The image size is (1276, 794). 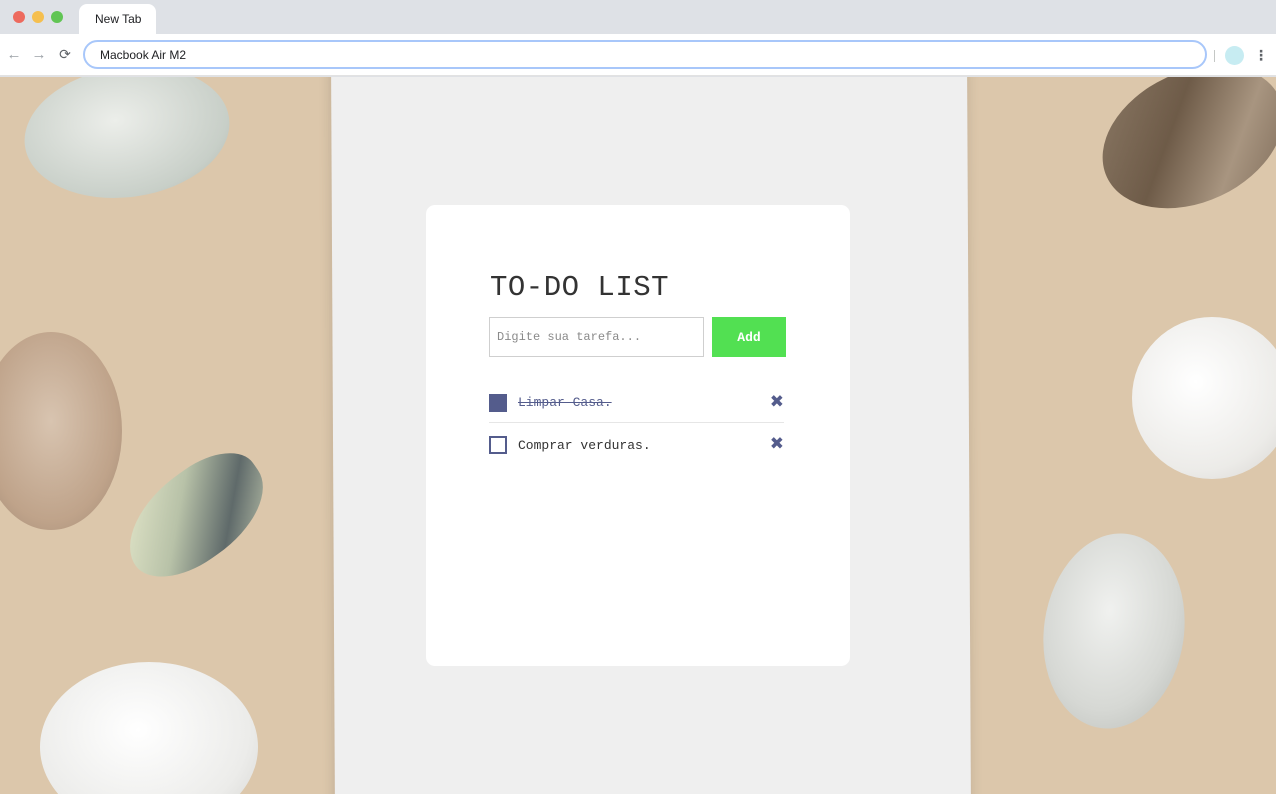 I want to click on close-window-button, so click(x=19, y=17).